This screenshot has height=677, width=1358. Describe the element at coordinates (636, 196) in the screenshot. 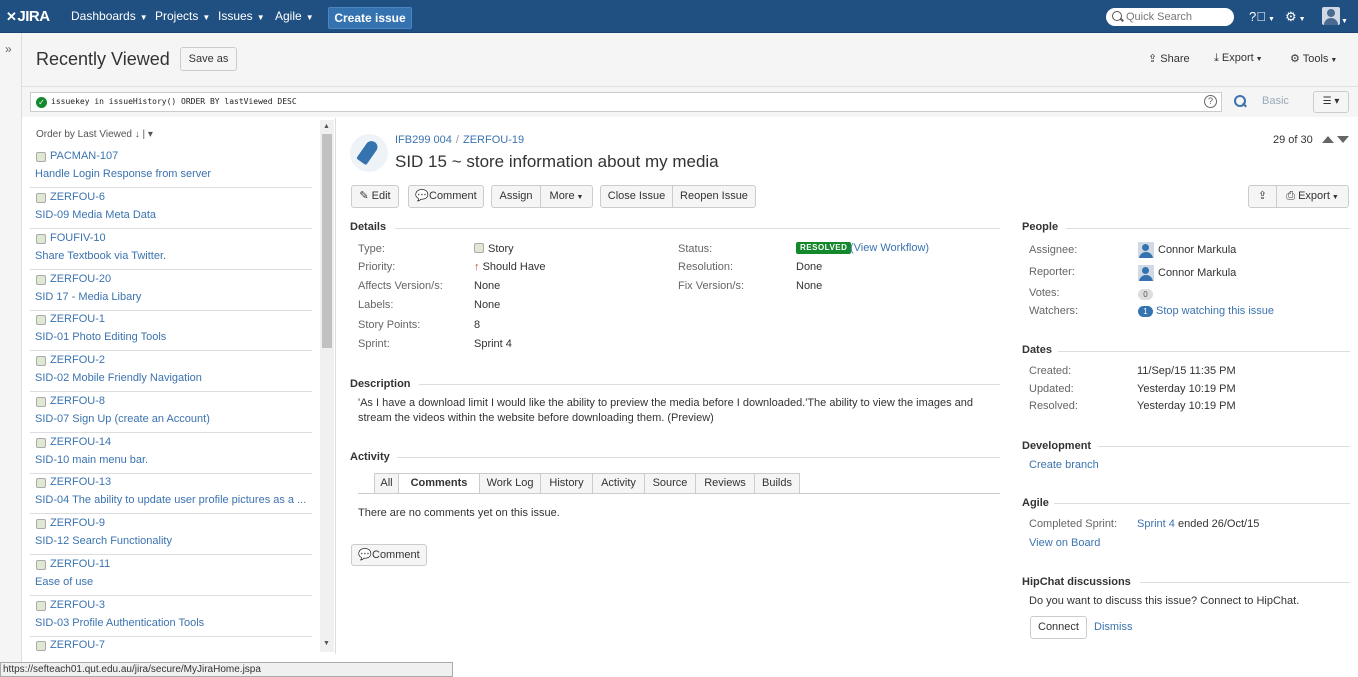

I see `close-issue-button: Close Issue` at that location.